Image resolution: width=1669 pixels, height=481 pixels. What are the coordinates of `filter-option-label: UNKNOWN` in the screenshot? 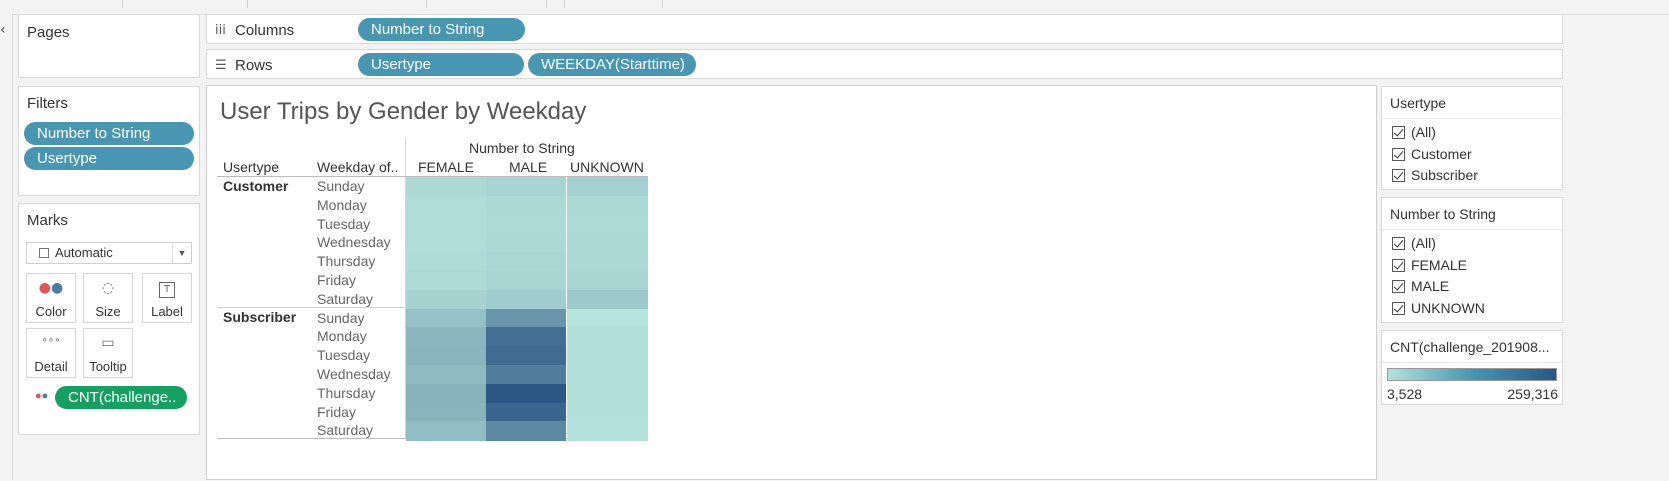 It's located at (1448, 308).